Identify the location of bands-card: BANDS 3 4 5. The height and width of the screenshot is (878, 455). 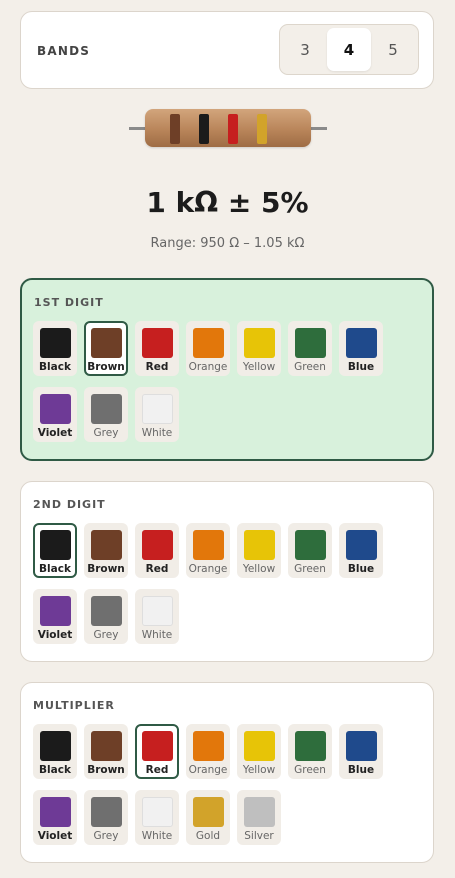
(227, 50).